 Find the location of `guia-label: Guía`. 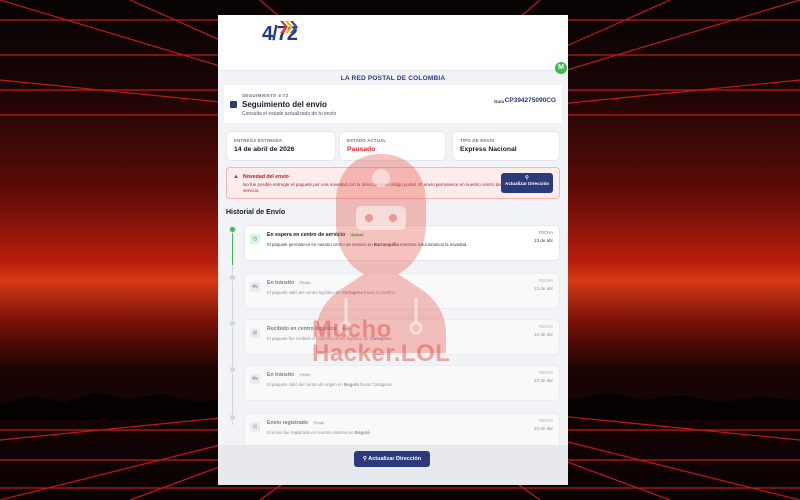

guia-label: Guía is located at coordinates (498, 101).